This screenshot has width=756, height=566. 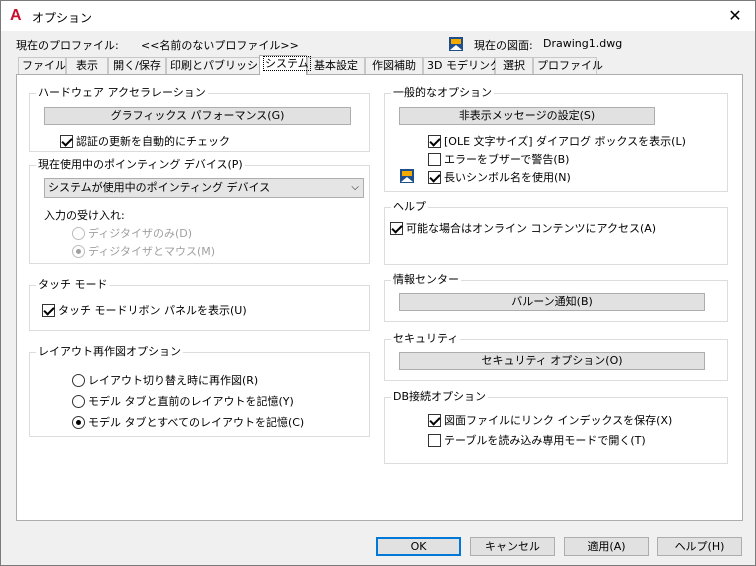 I want to click on pointing-device-select: システムが使用中のポインティング デバイス ⌵, so click(x=204, y=188).